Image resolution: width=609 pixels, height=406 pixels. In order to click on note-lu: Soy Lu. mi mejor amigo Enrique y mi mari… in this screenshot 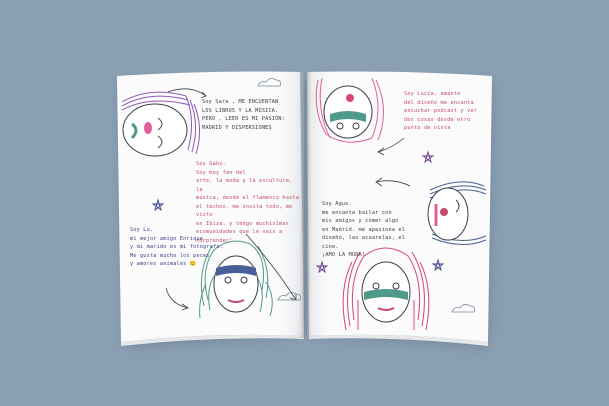, I will do `click(177, 247)`.